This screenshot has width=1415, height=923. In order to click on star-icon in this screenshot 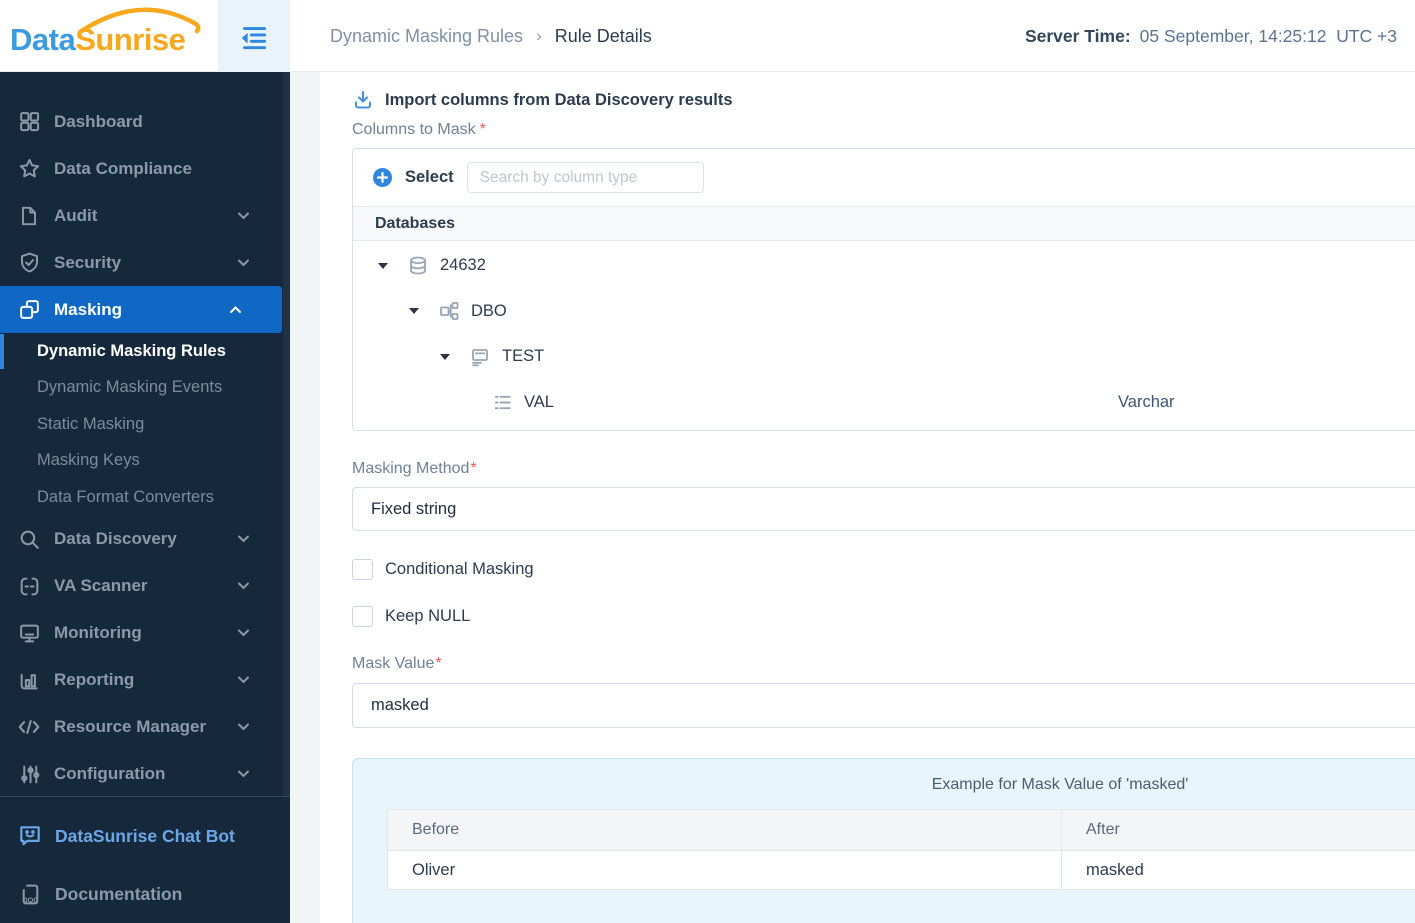, I will do `click(29, 168)`.